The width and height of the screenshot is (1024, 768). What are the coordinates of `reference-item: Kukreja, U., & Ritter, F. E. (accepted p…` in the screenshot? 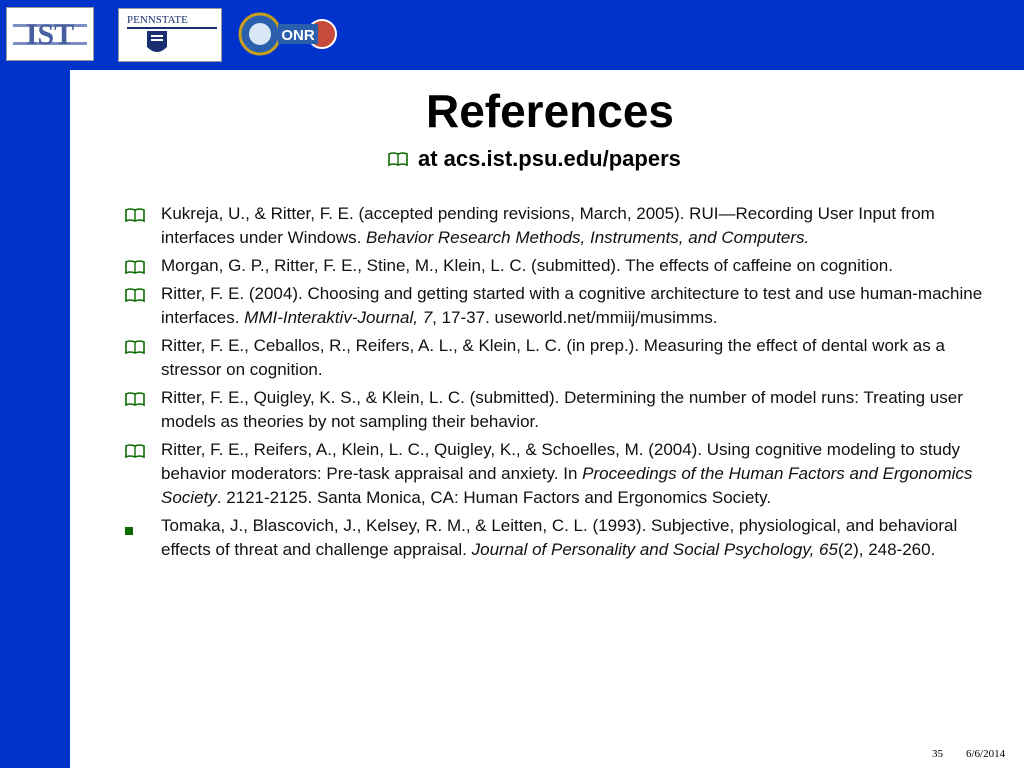 It's located at (560, 226).